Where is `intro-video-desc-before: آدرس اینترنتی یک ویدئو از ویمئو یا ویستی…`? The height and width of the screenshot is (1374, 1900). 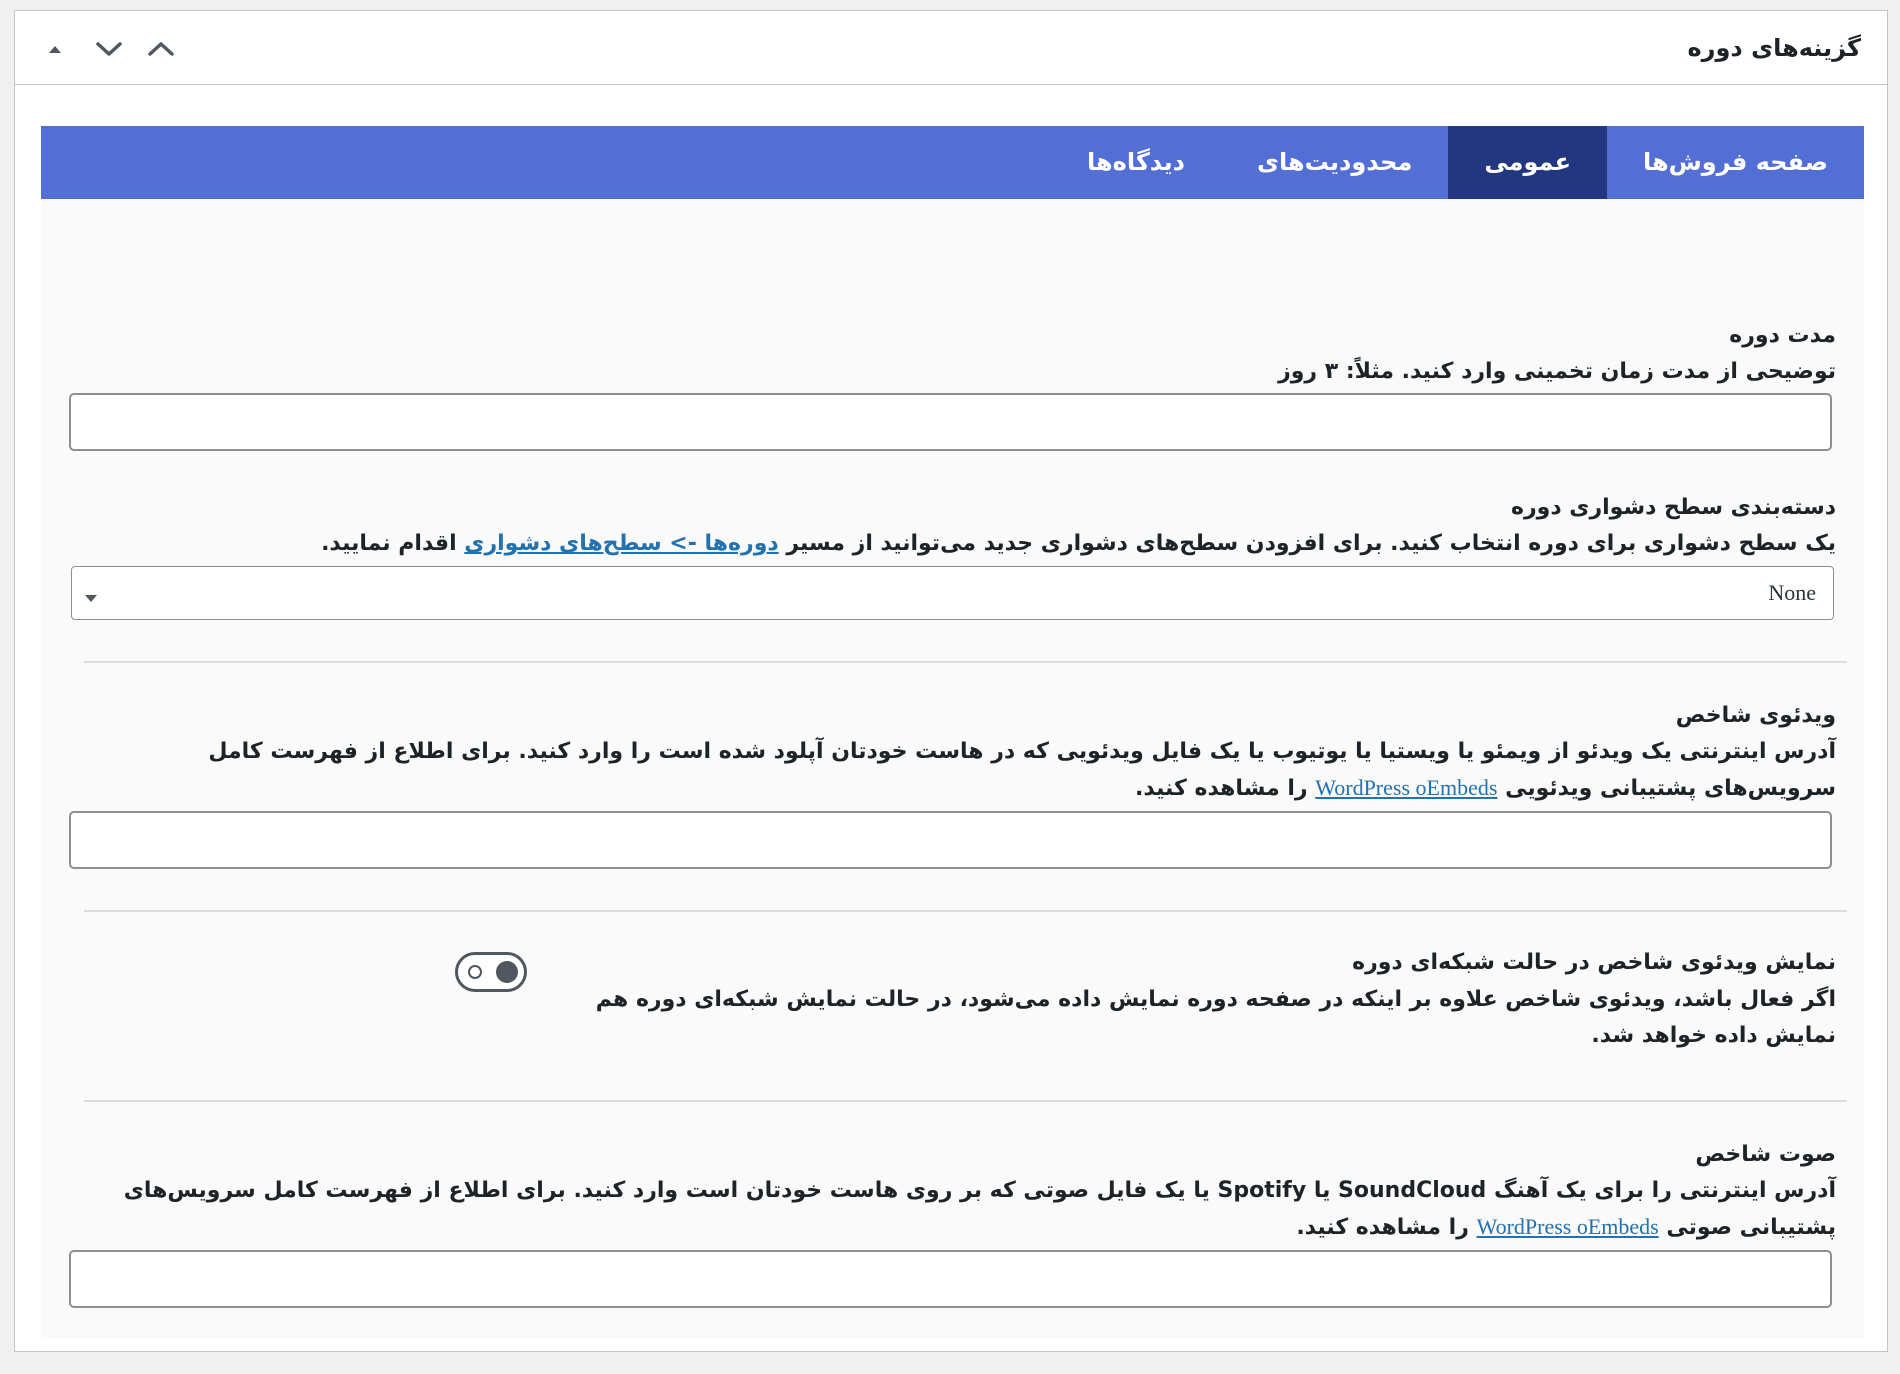
intro-video-desc-before: آدرس اینترنتی یک ویدئو از ویمئو یا ویستی… is located at coordinates (1022, 770).